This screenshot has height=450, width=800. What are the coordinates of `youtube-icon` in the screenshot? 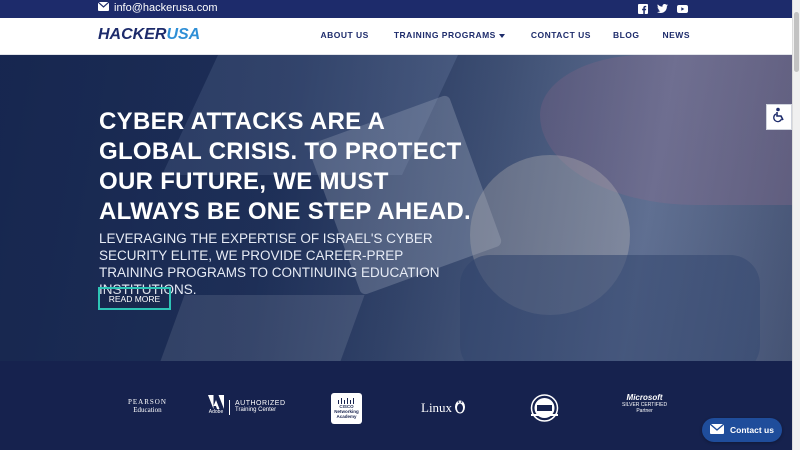 It's located at (682, 8).